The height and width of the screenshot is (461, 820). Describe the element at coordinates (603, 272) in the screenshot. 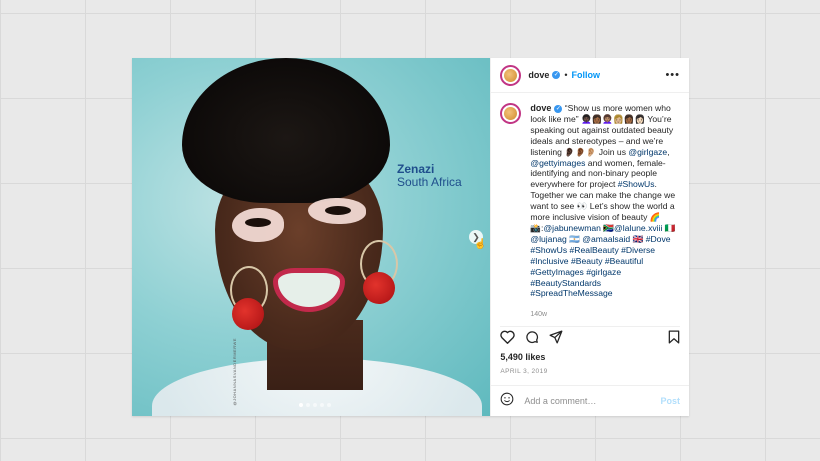

I see `caption-link: #girlgaze` at that location.